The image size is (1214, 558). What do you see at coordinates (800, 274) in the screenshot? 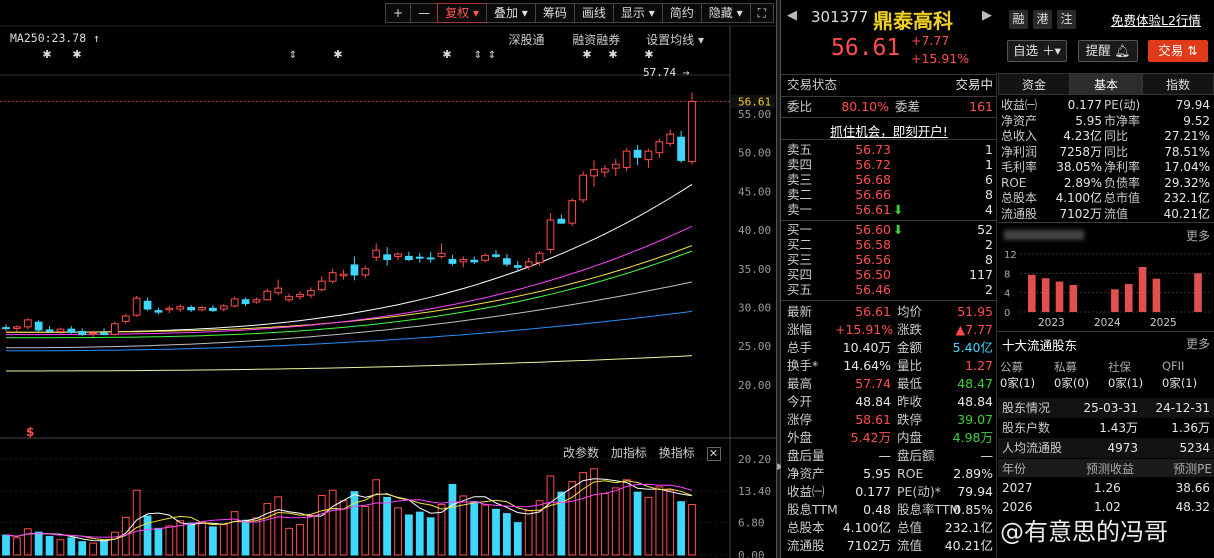
I see `level-label: 买四` at bounding box center [800, 274].